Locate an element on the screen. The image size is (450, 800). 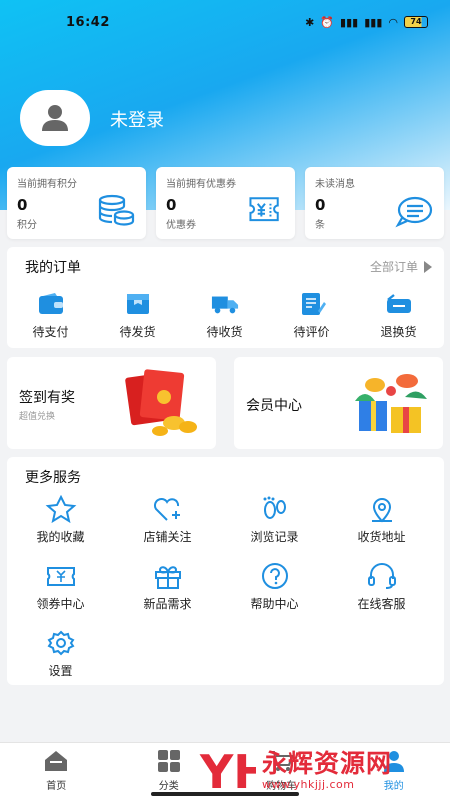
orders-panel: 我的订单 全部订单 待支付 待发货 待收货 待评价 退换货 is located at coordinates (225, 297).